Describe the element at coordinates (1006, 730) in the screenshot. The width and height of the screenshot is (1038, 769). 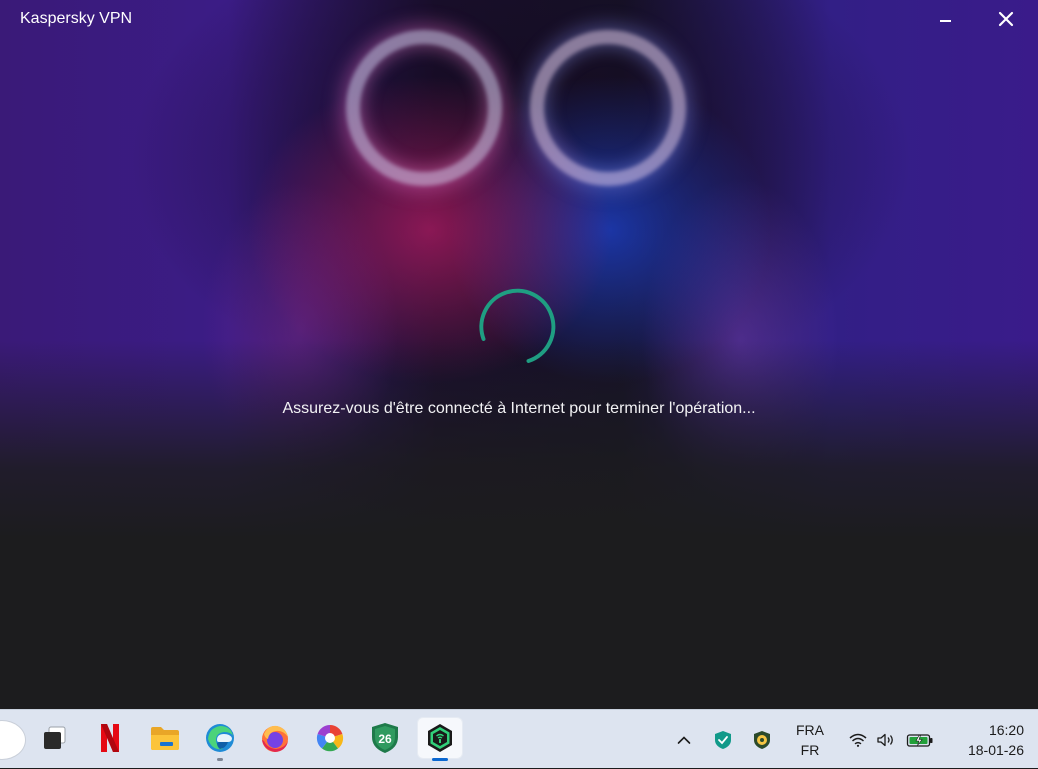
I see `clock-time: 16:20` at that location.